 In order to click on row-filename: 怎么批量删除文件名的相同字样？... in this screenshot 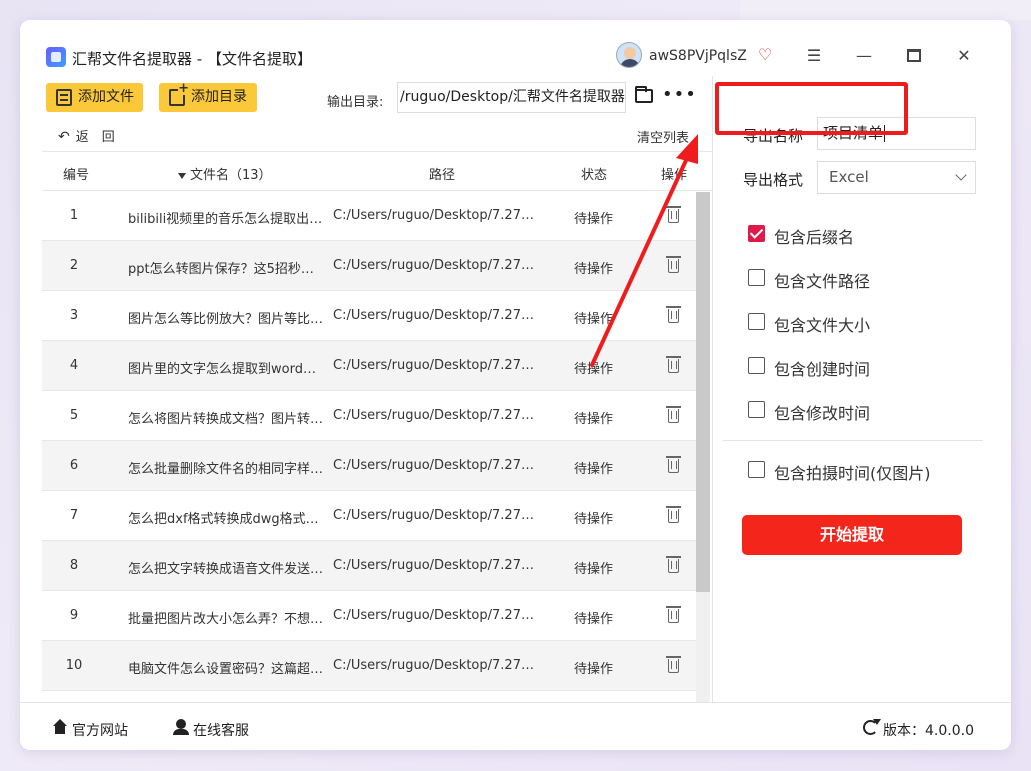, I will do `click(226, 469)`.